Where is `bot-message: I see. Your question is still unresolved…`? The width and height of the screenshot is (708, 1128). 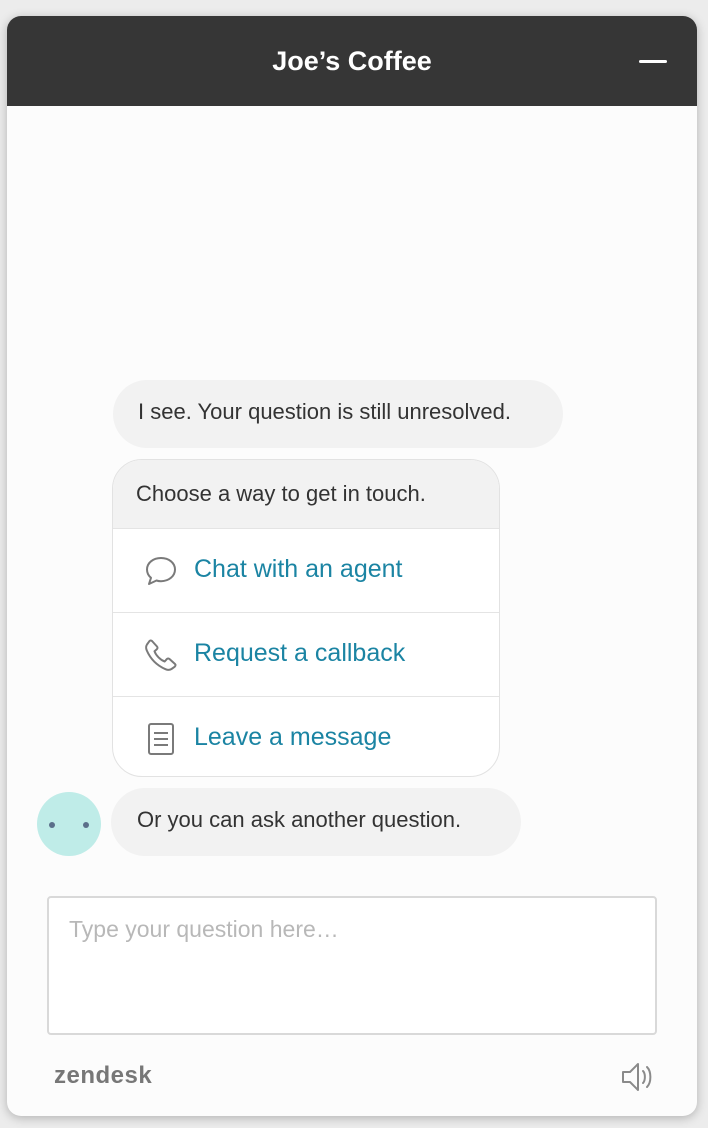 bot-message: I see. Your question is still unresolved… is located at coordinates (338, 414).